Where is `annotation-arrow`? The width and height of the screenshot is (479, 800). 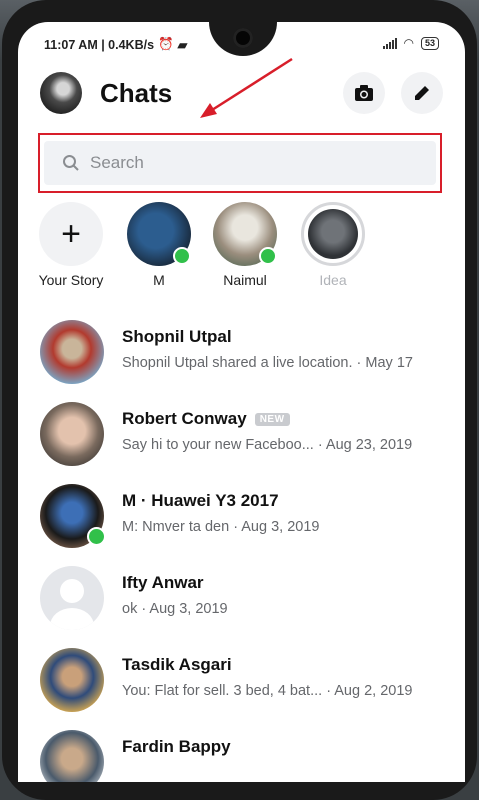 annotation-arrow is located at coordinates (246, 87).